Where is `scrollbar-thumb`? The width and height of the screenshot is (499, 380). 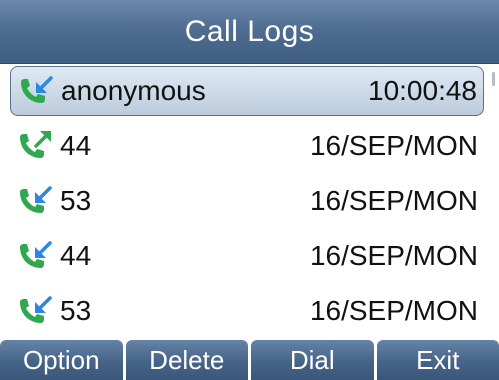 scrollbar-thumb is located at coordinates (493, 79).